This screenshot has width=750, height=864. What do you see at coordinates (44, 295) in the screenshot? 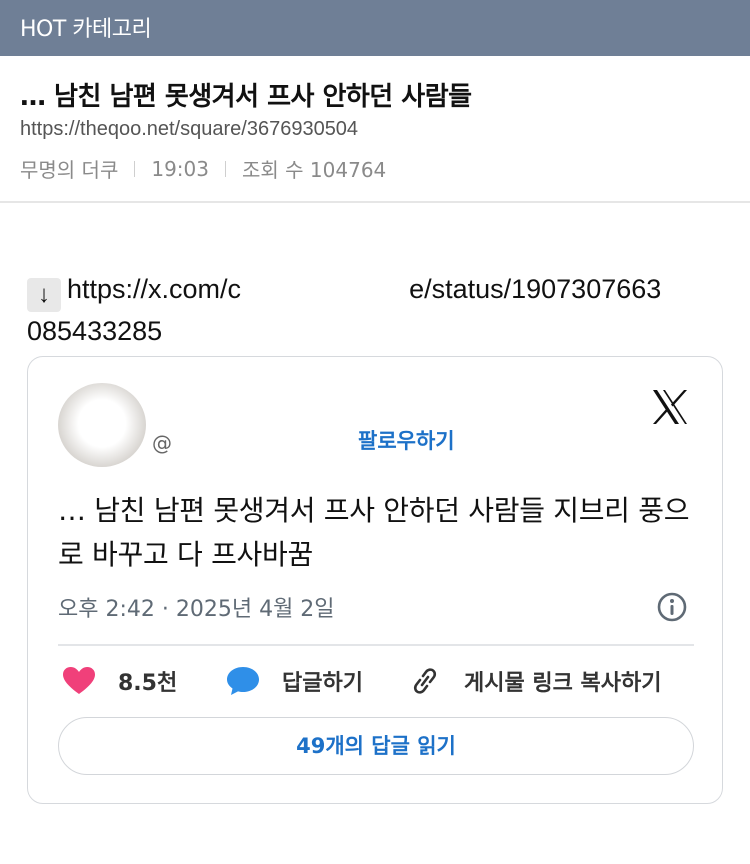
I see `down-arrow-icon: ↓` at bounding box center [44, 295].